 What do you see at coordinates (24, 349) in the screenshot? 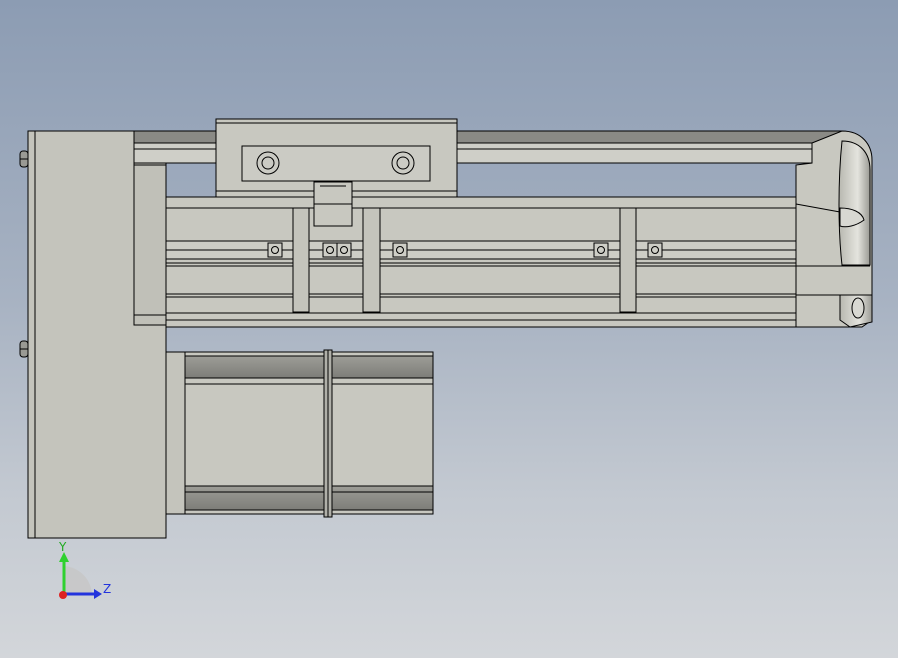
I see `plate-bolt-bottom` at bounding box center [24, 349].